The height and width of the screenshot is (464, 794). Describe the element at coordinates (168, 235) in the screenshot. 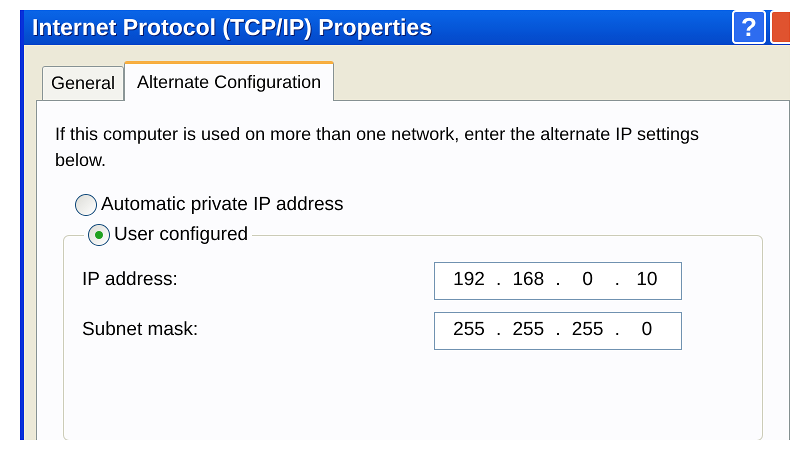

I see `radio-option: User configured` at that location.